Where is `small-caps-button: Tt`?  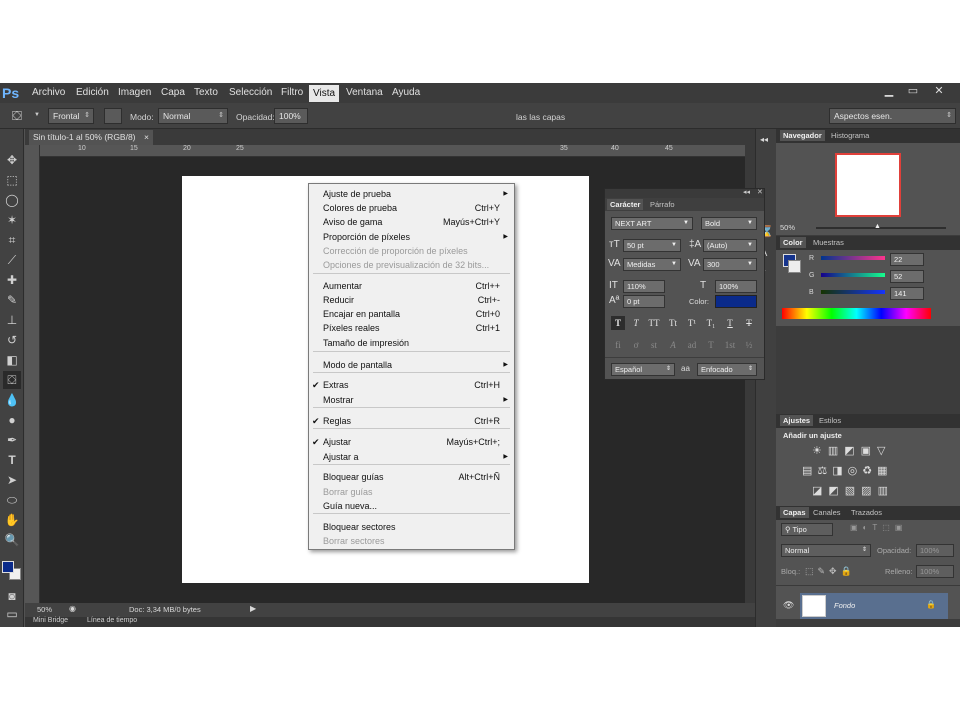 small-caps-button: Tt is located at coordinates (673, 323).